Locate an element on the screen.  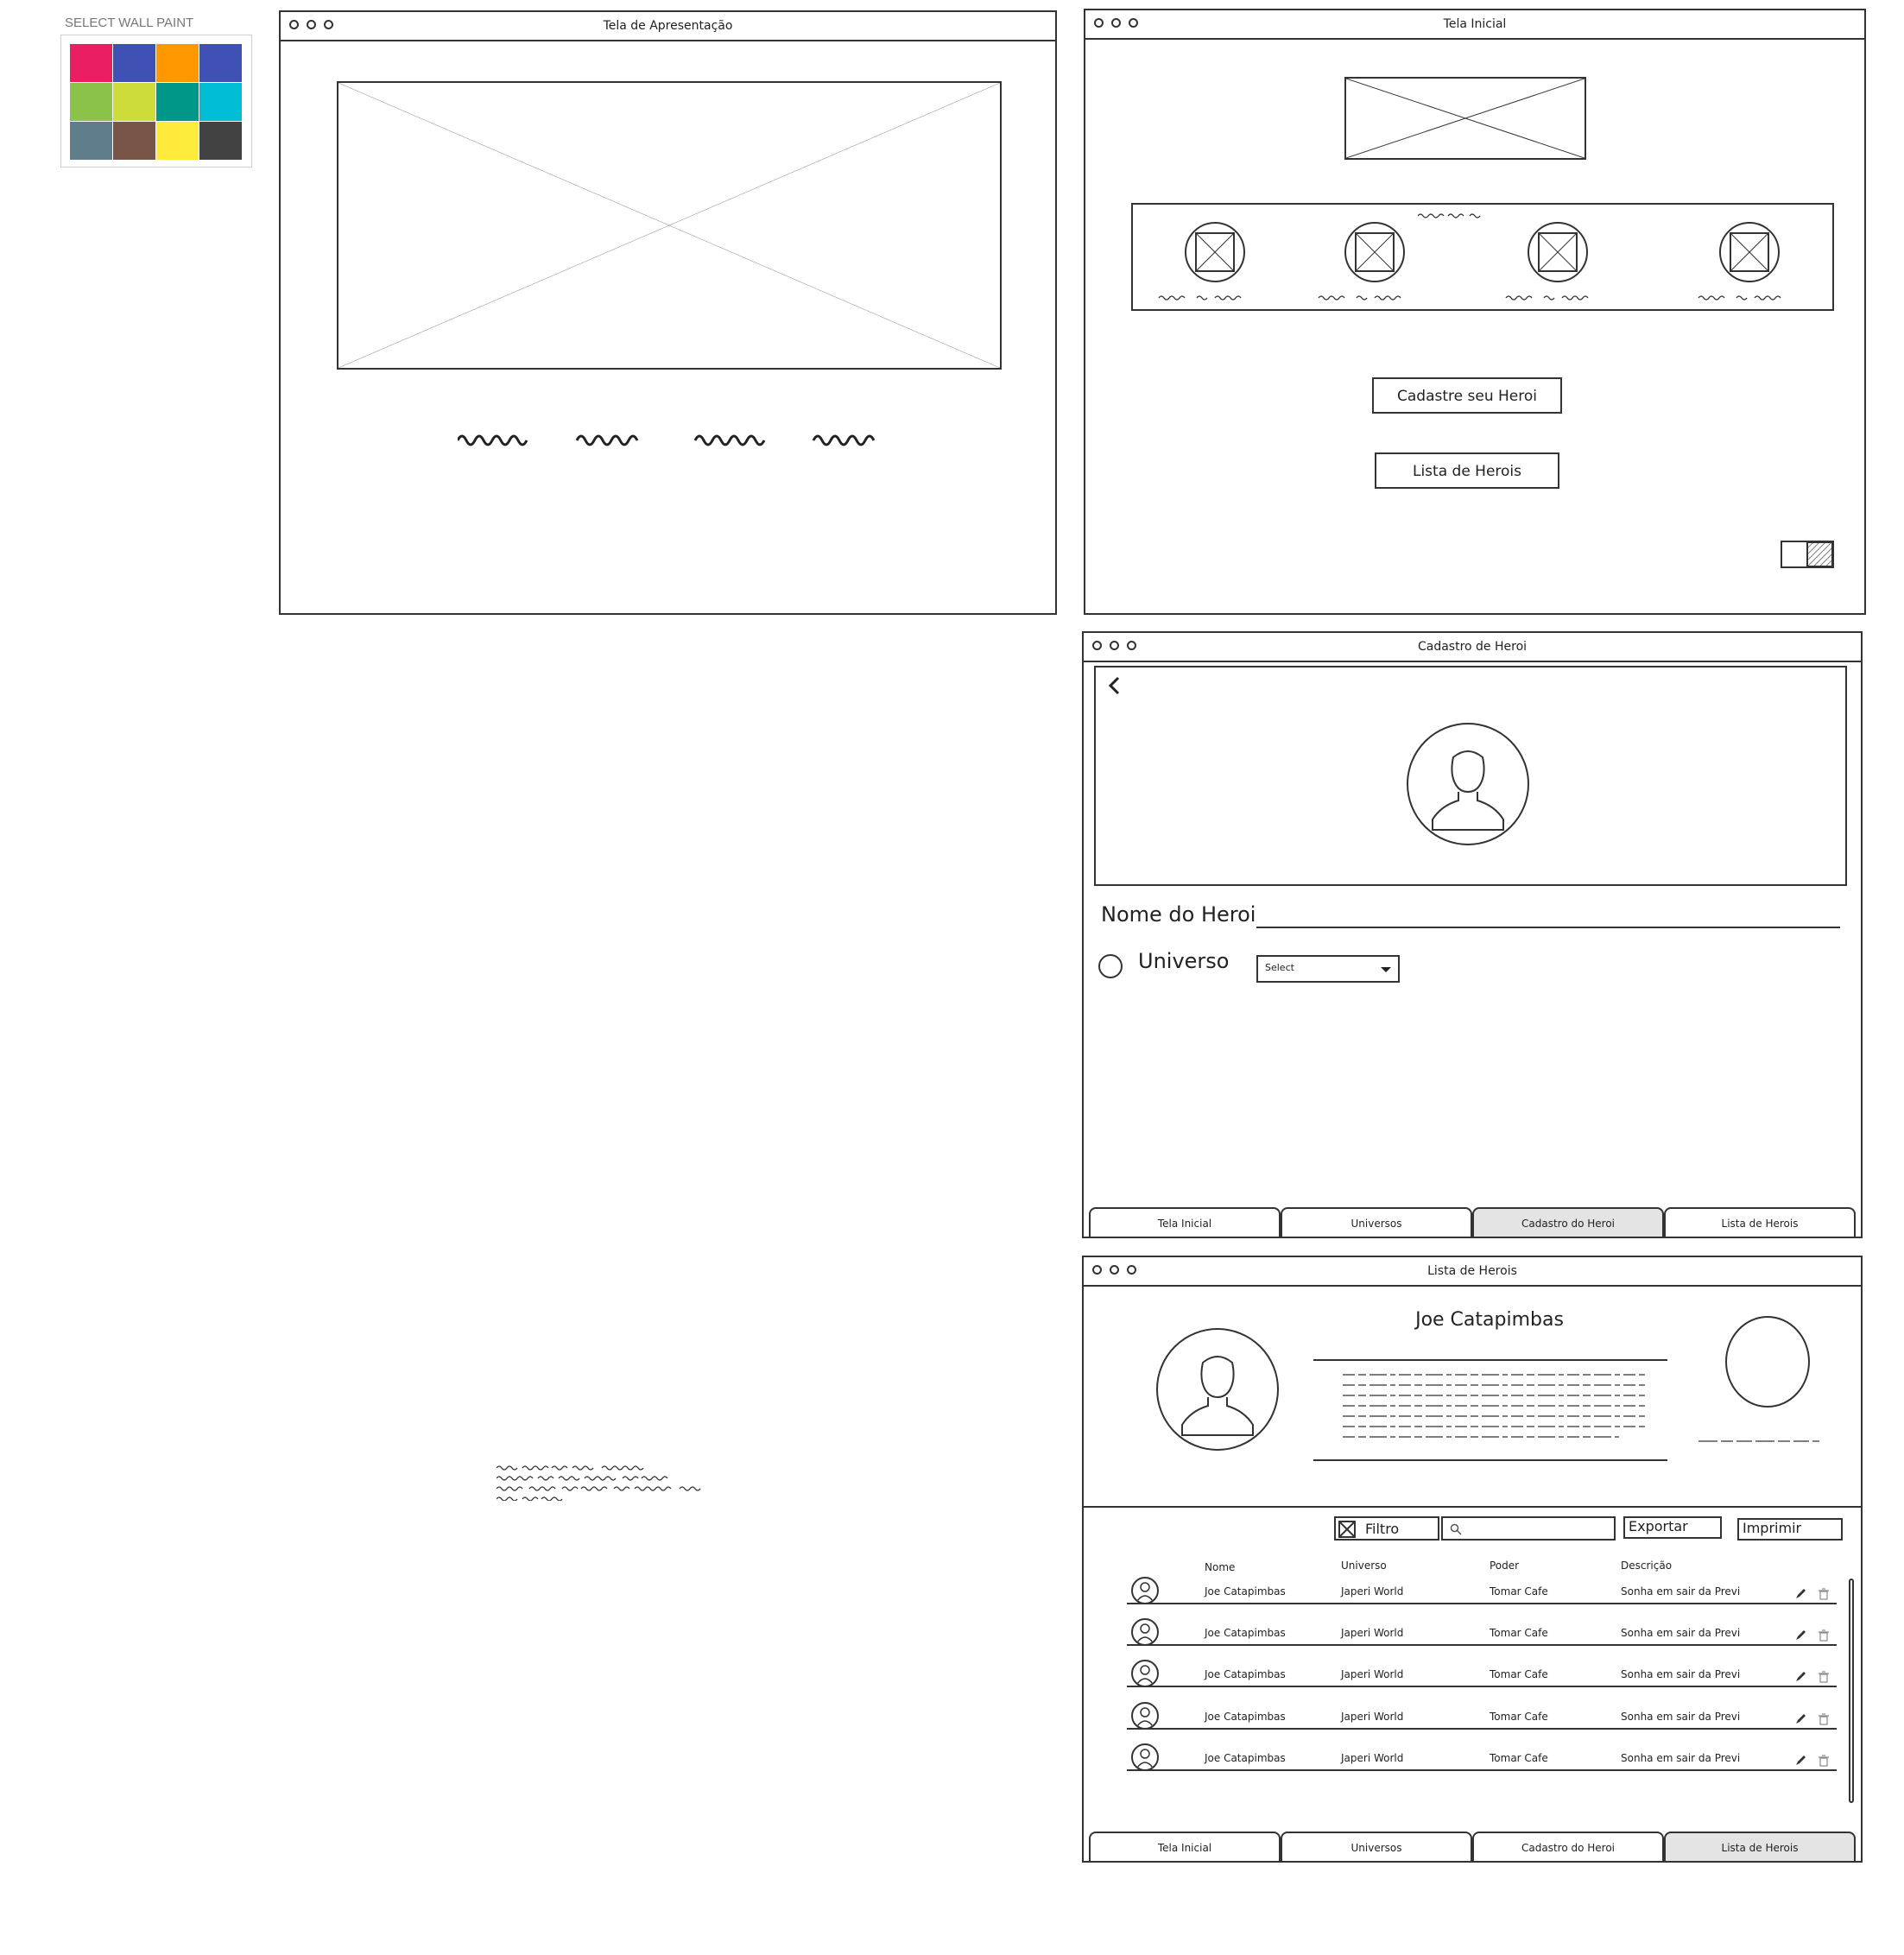
back-chevron-icon is located at coordinates (1114, 685).